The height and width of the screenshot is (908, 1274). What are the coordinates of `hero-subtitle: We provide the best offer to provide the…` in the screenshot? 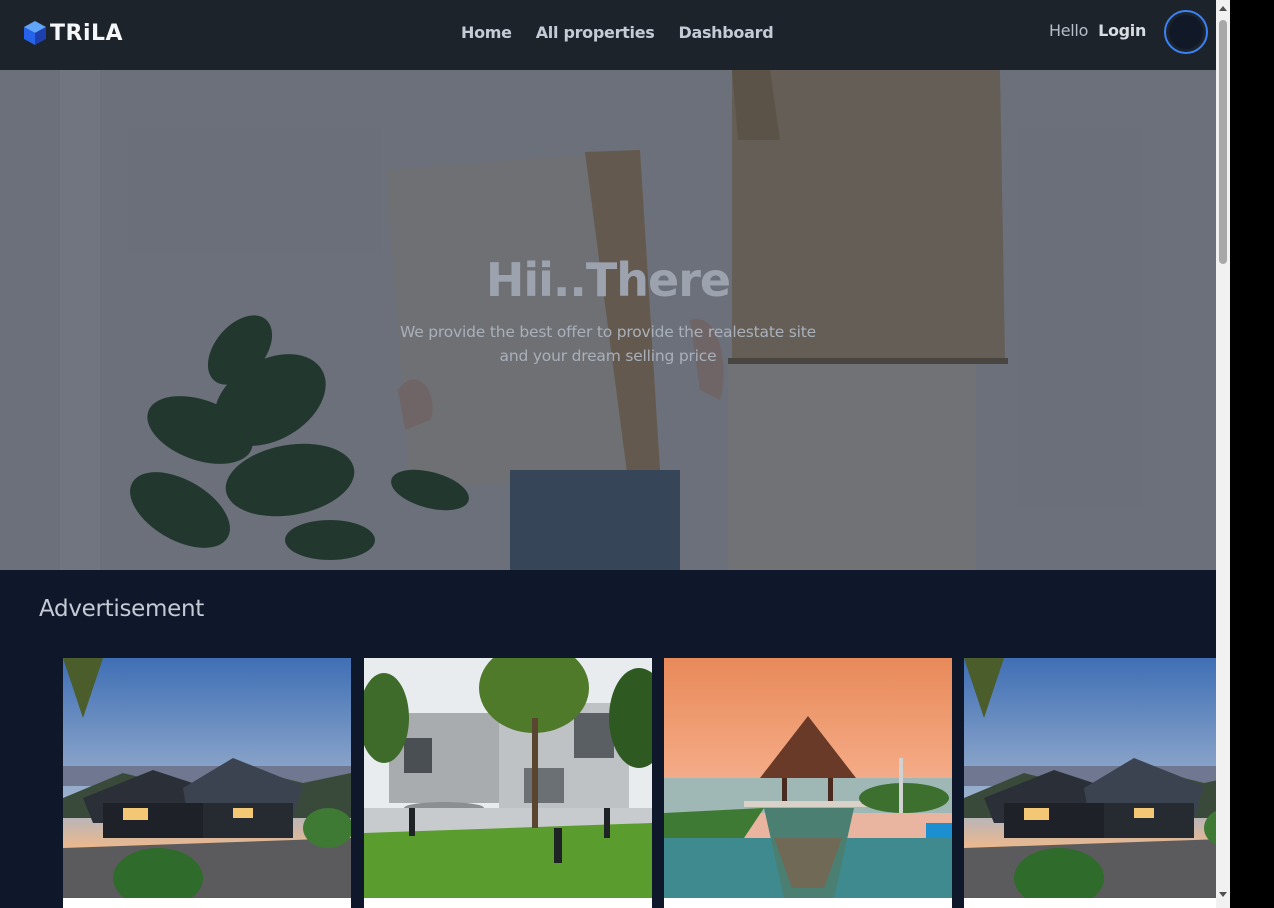 It's located at (608, 344).